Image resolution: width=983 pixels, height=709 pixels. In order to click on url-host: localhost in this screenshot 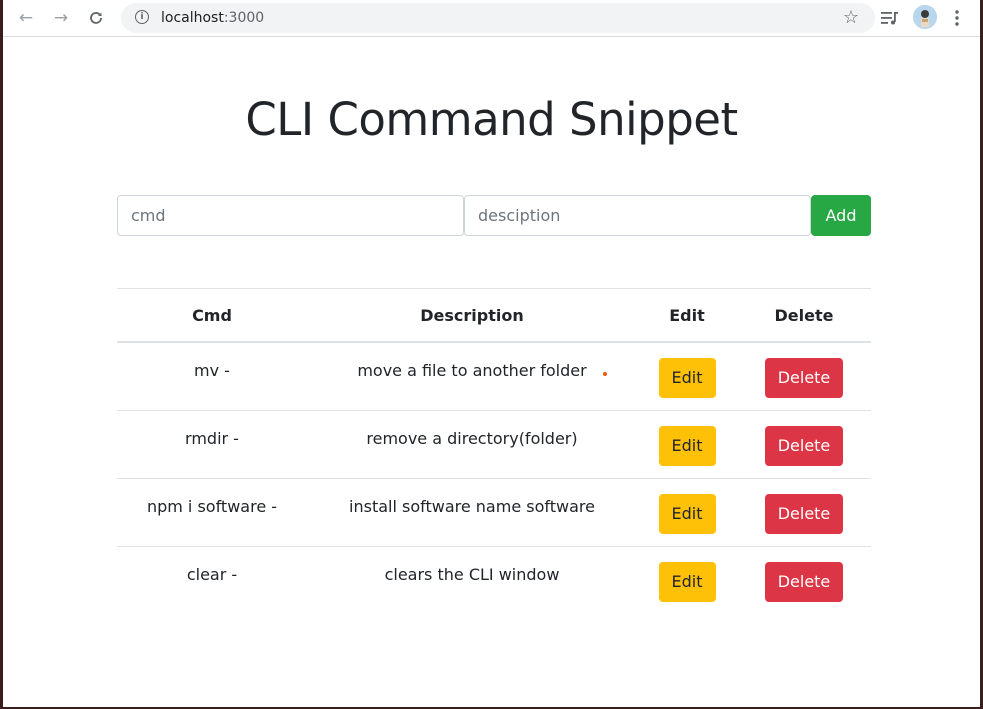, I will do `click(192, 18)`.